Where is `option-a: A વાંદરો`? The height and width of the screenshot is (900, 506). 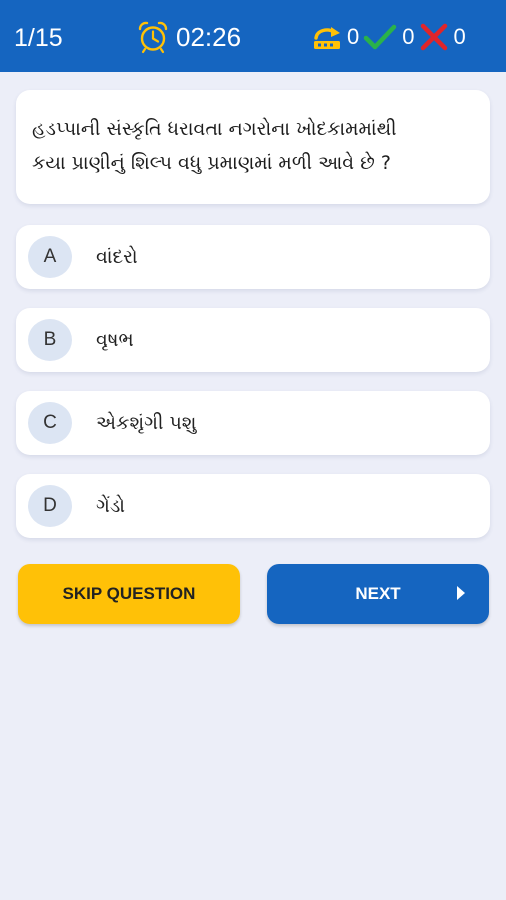
option-a: A વાંદરો is located at coordinates (253, 257).